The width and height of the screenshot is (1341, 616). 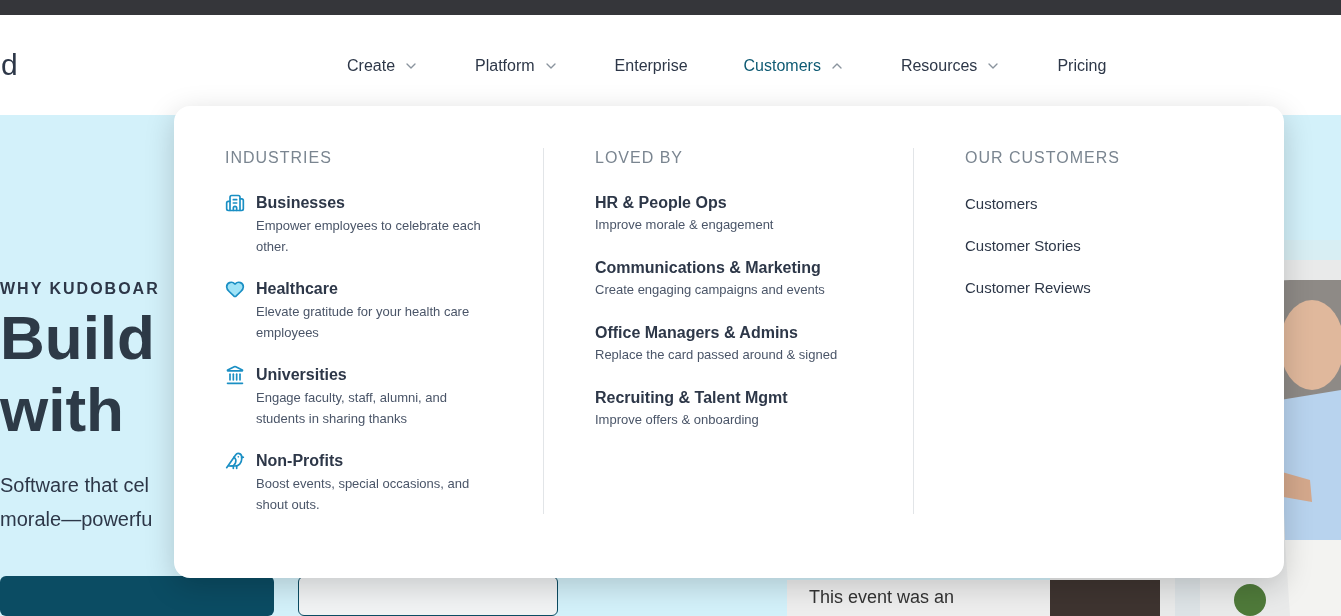 I want to click on menu-item: Universities Engage faculty, staff, alumni, and students in sharing thanks, so click(x=375, y=396).